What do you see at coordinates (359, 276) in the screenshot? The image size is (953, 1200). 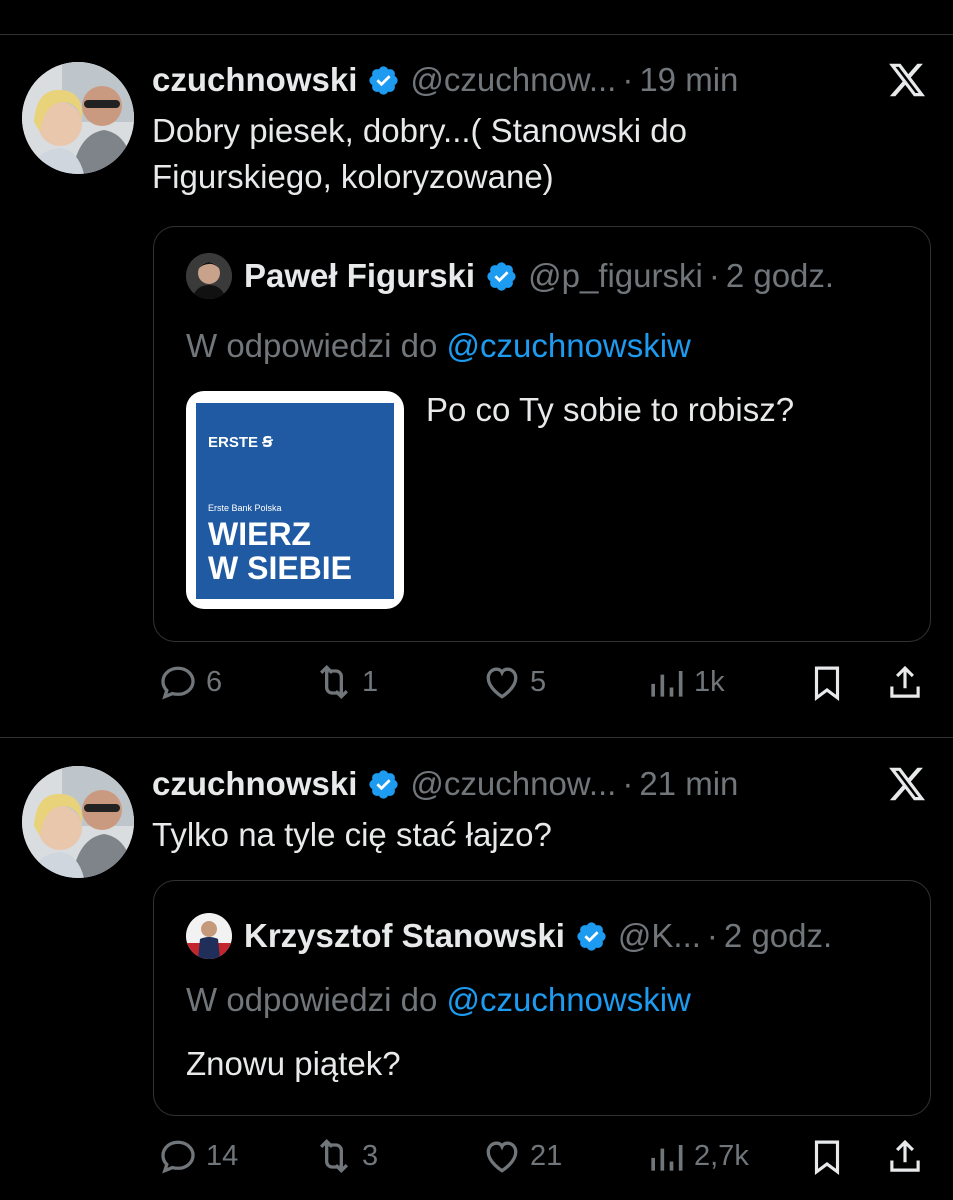 I see `quoted-author-name: Paweł Figurski` at bounding box center [359, 276].